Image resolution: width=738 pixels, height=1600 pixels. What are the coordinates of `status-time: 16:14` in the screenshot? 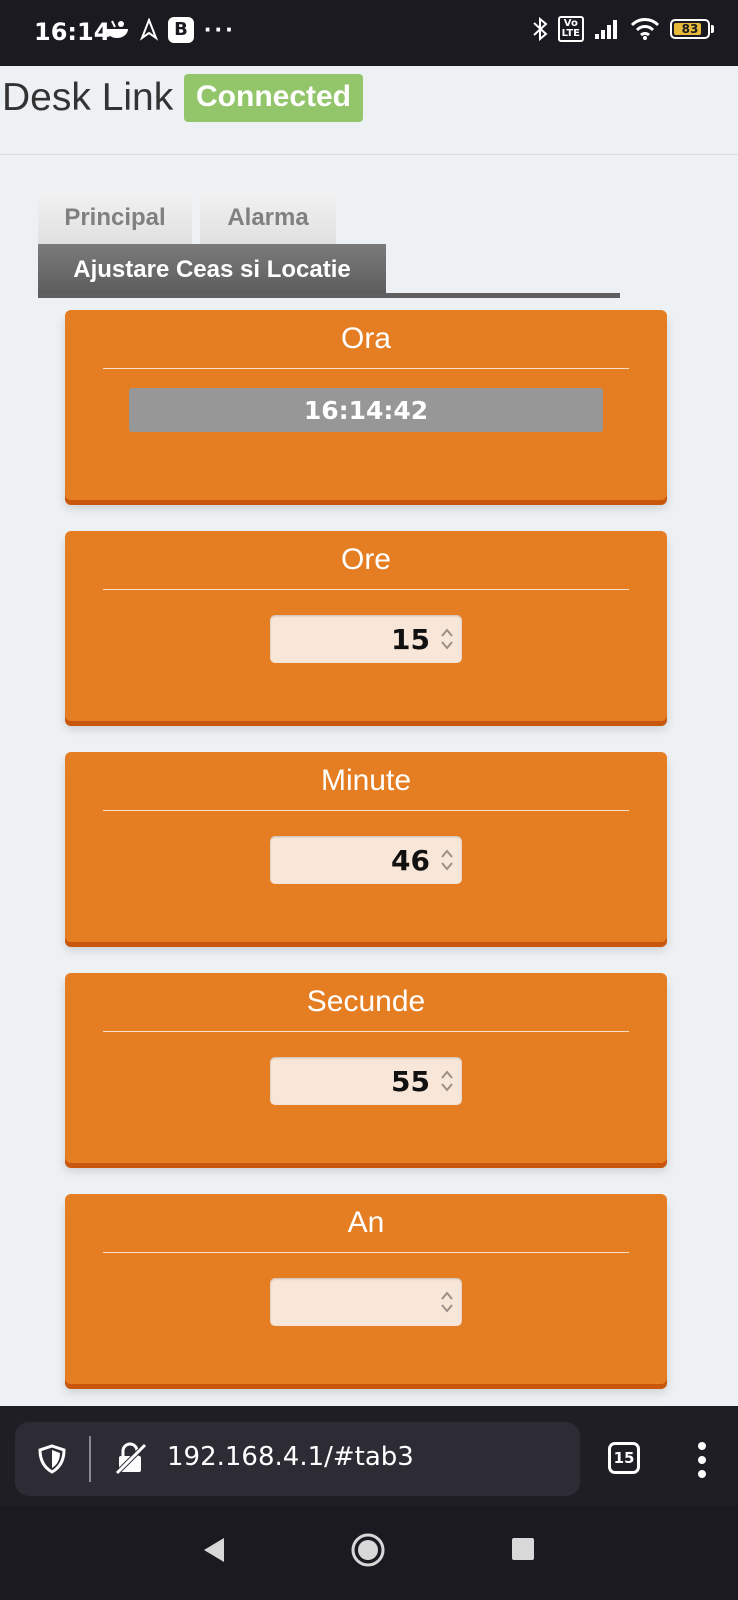 It's located at (72, 32).